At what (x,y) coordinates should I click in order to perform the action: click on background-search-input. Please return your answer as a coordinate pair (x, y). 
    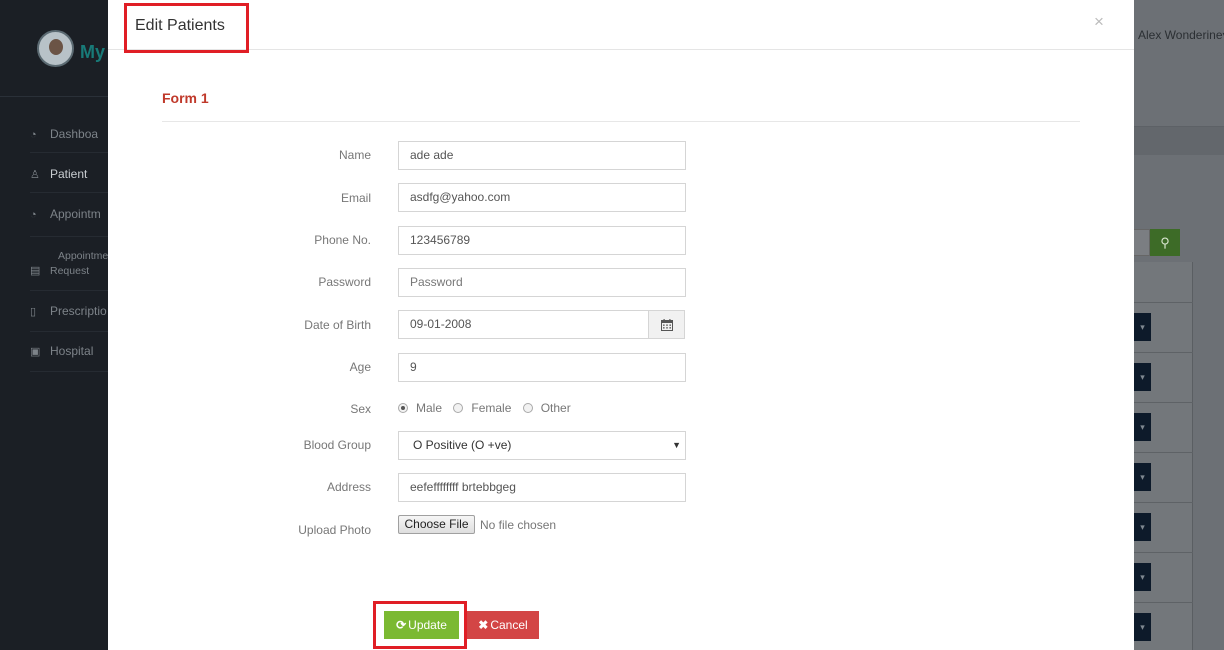
    Looking at the image, I should click on (1142, 242).